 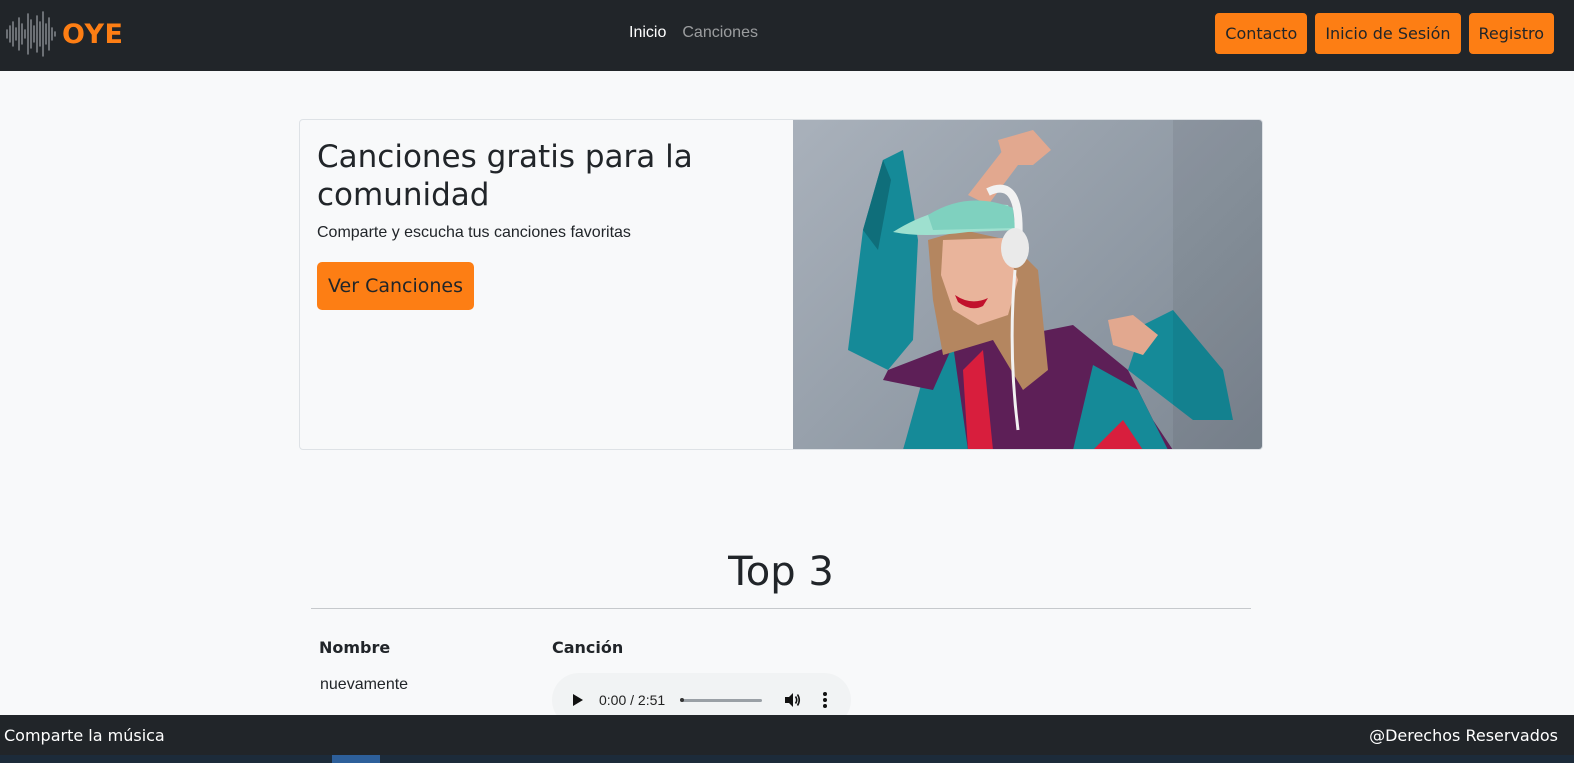 I want to click on divider, so click(x=781, y=608).